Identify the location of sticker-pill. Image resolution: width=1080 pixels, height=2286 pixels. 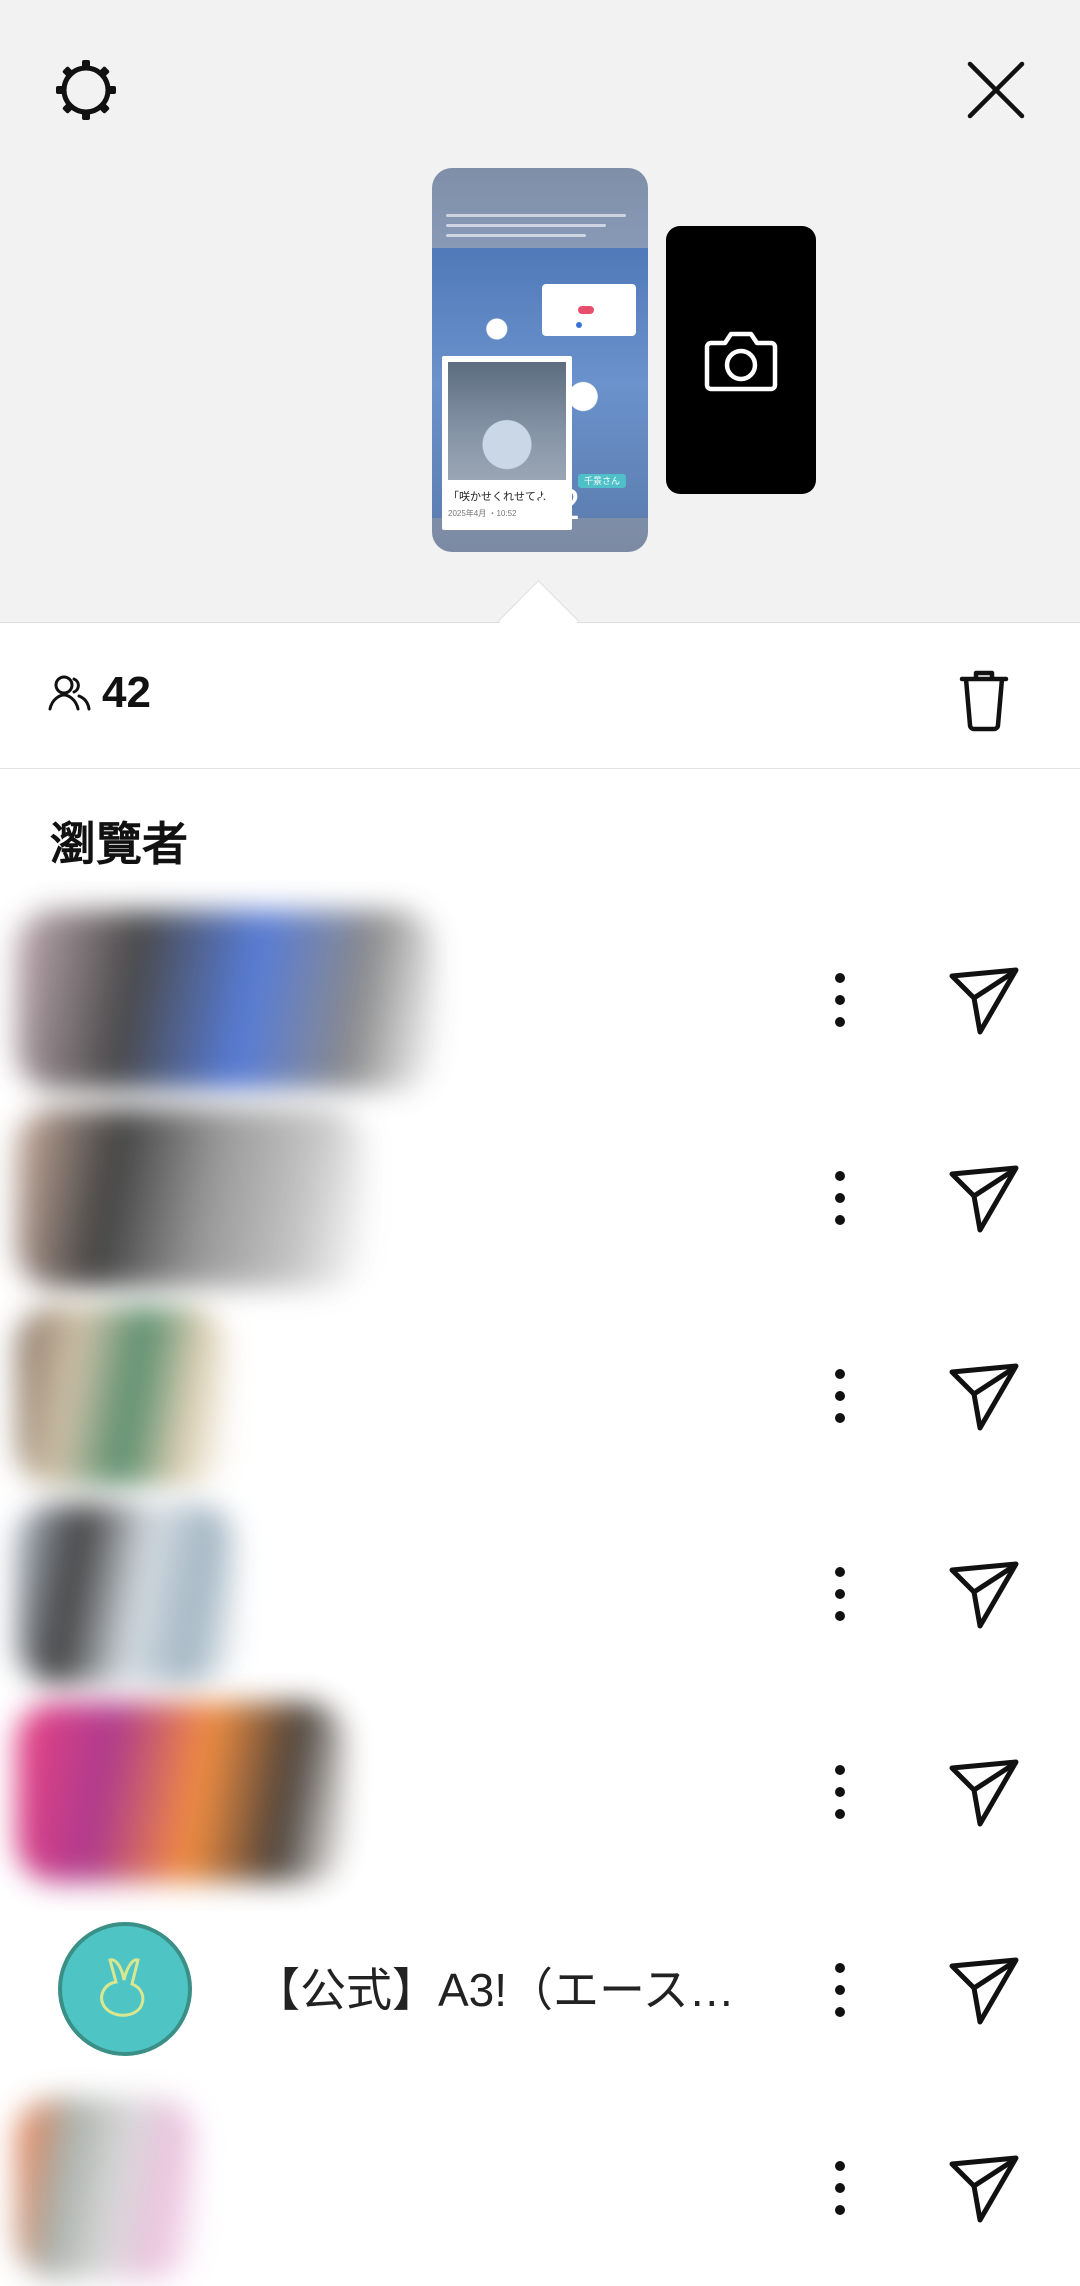
(586, 310).